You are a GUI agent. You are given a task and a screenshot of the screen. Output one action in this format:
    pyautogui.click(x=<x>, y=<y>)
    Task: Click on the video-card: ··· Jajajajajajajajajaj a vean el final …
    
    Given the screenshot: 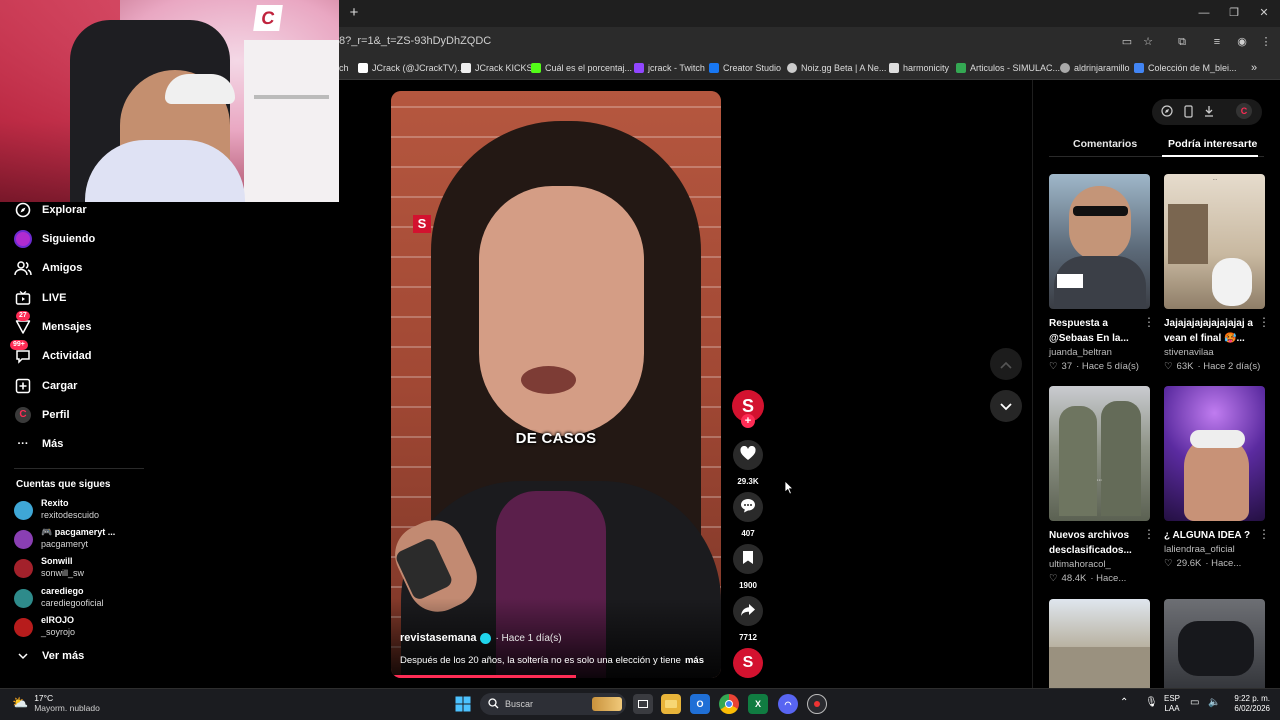 What is the action you would take?
    pyautogui.click(x=1217, y=273)
    